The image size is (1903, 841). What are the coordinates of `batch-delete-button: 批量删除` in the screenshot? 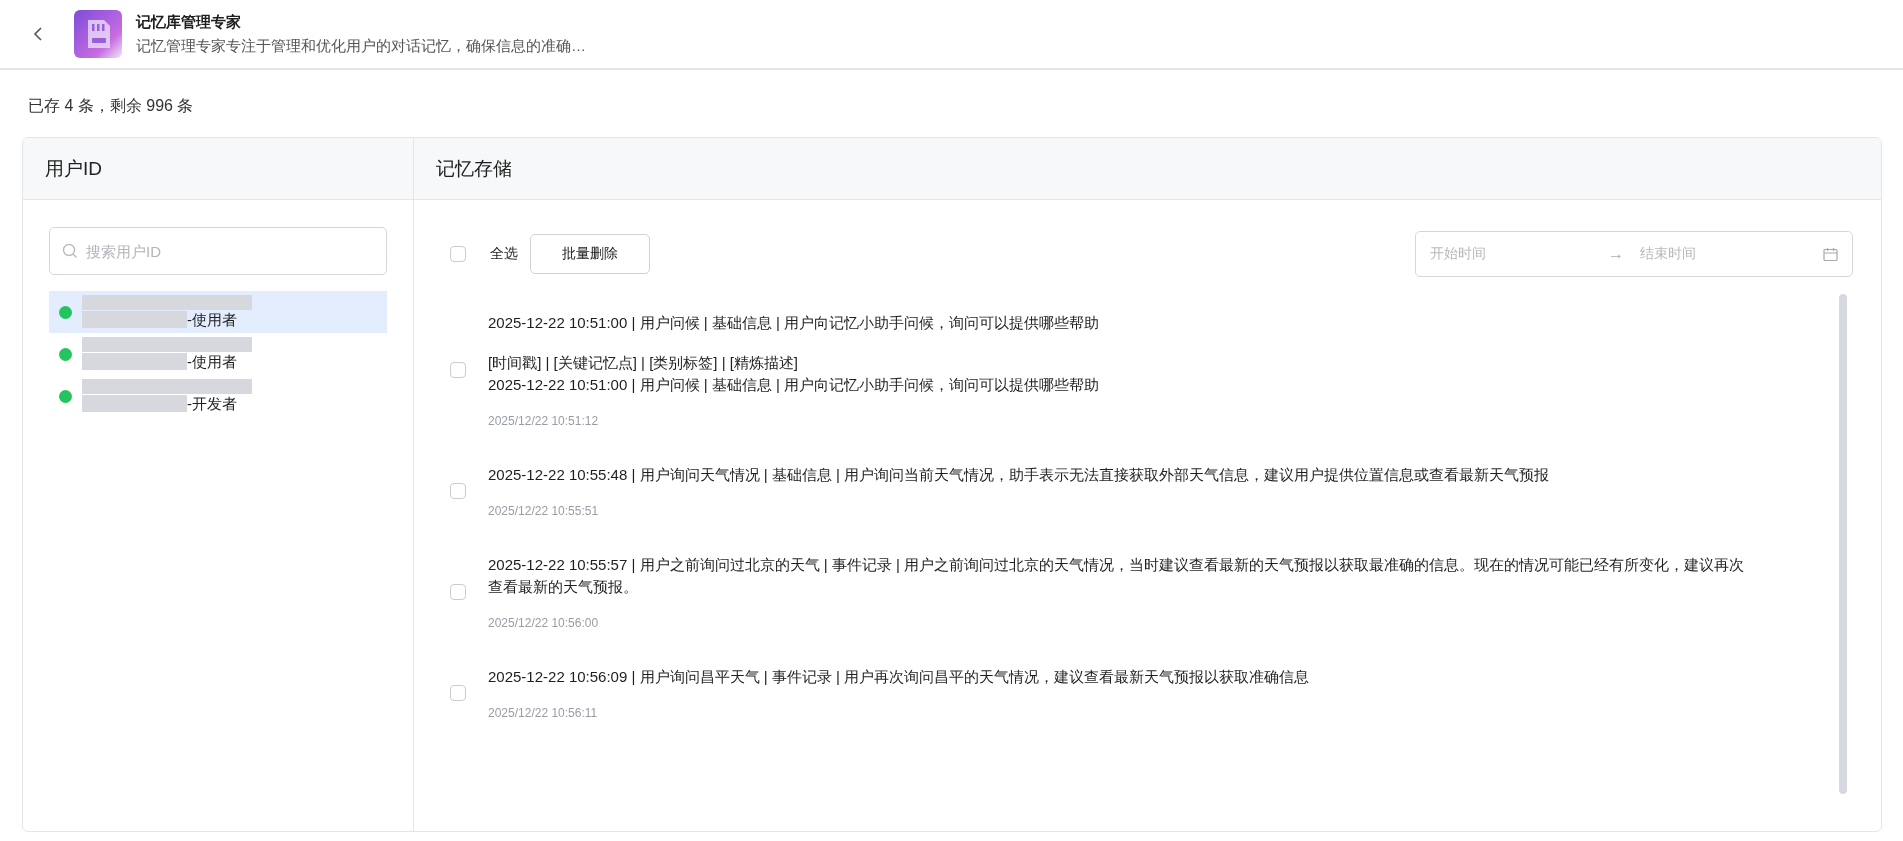 It's located at (590, 254).